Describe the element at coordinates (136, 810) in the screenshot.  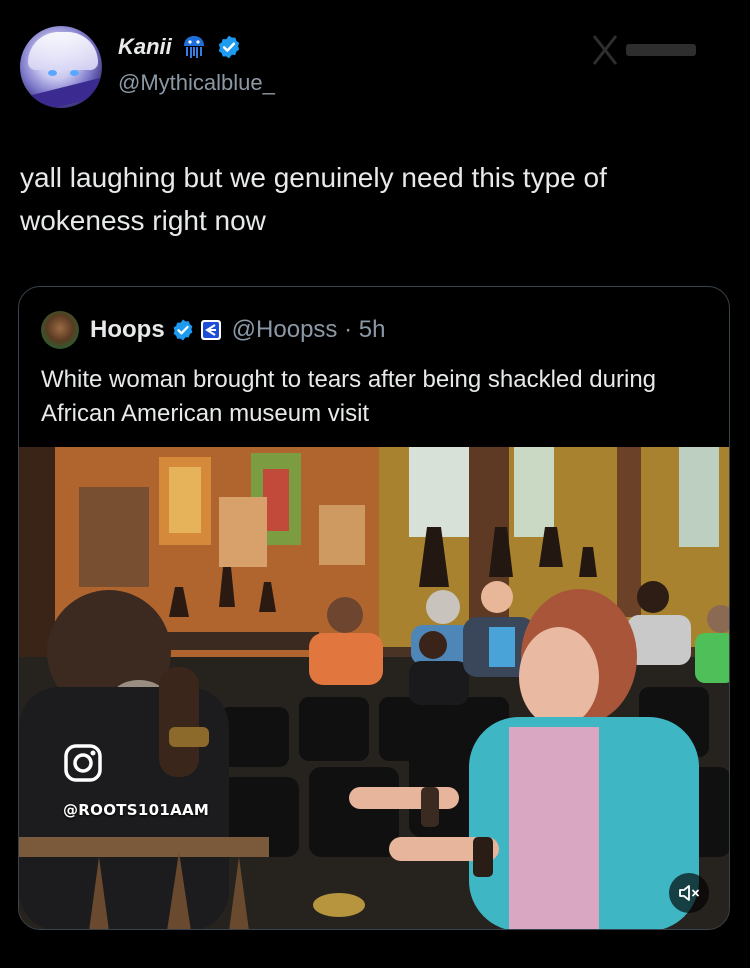
I see `instagram-watermark-handle: @ROOTS101AAM` at that location.